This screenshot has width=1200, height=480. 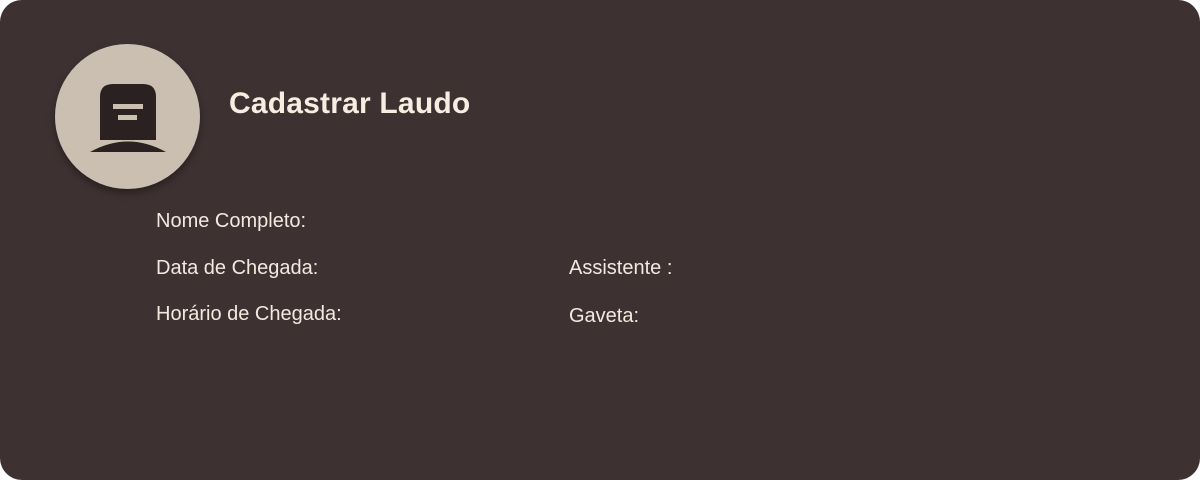 What do you see at coordinates (231, 221) in the screenshot?
I see `nome-completo-label: Nome Completo:` at bounding box center [231, 221].